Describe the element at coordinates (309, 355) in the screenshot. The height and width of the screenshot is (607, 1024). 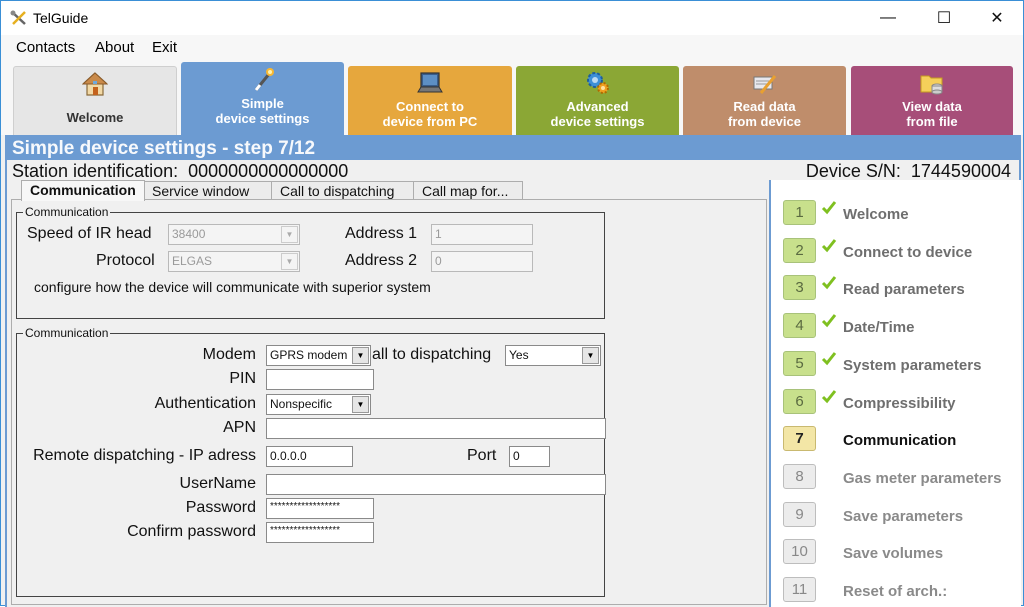
I see `modem-value: GPRS modem` at that location.